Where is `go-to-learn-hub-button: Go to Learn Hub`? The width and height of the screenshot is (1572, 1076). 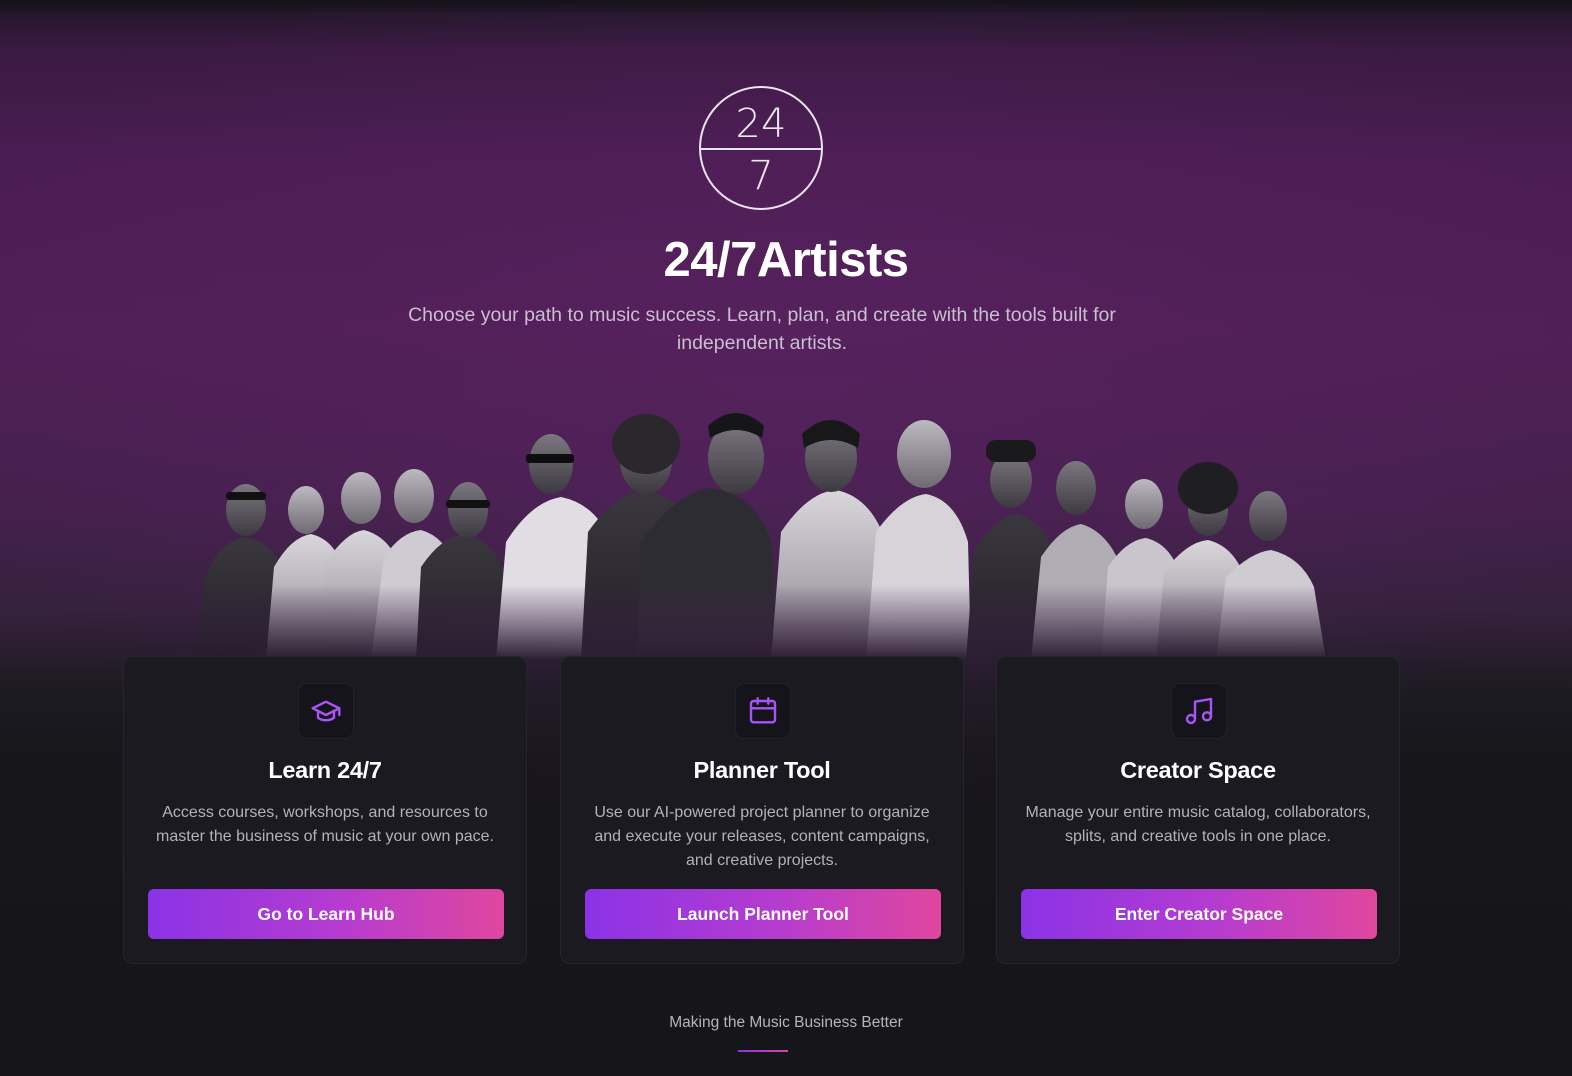
go-to-learn-hub-button: Go to Learn Hub is located at coordinates (326, 914).